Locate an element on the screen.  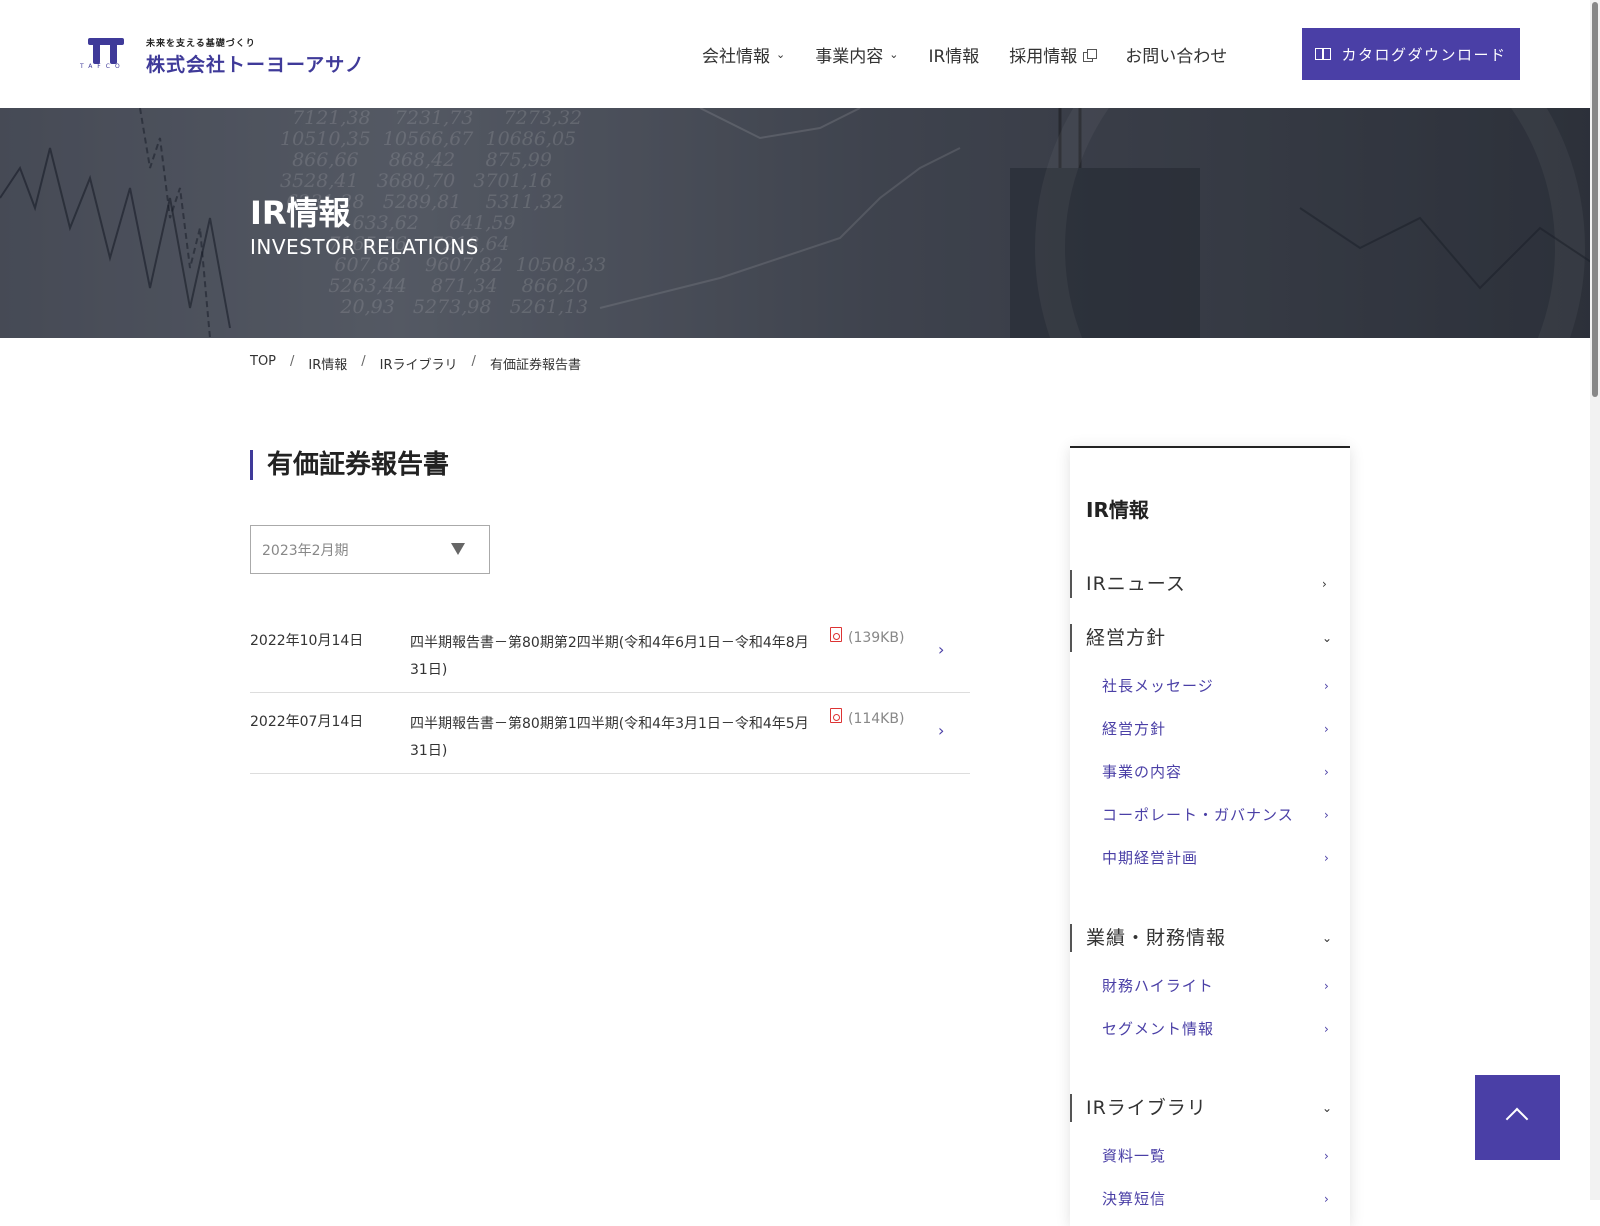
sidebar-subitem-financial-highlights: 財務ハイライト › is located at coordinates (1210, 986).